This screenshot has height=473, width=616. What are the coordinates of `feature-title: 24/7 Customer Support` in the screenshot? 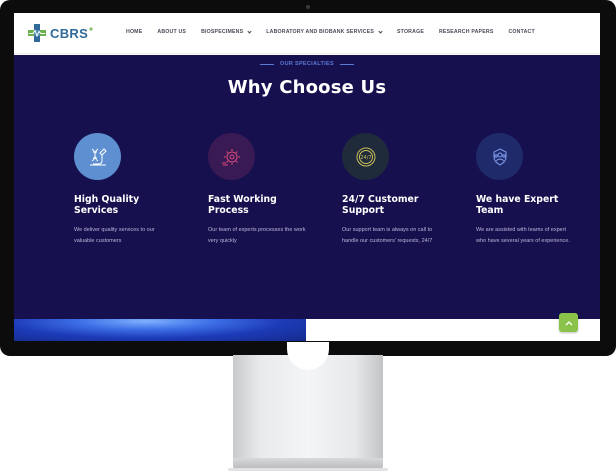 It's located at (380, 205).